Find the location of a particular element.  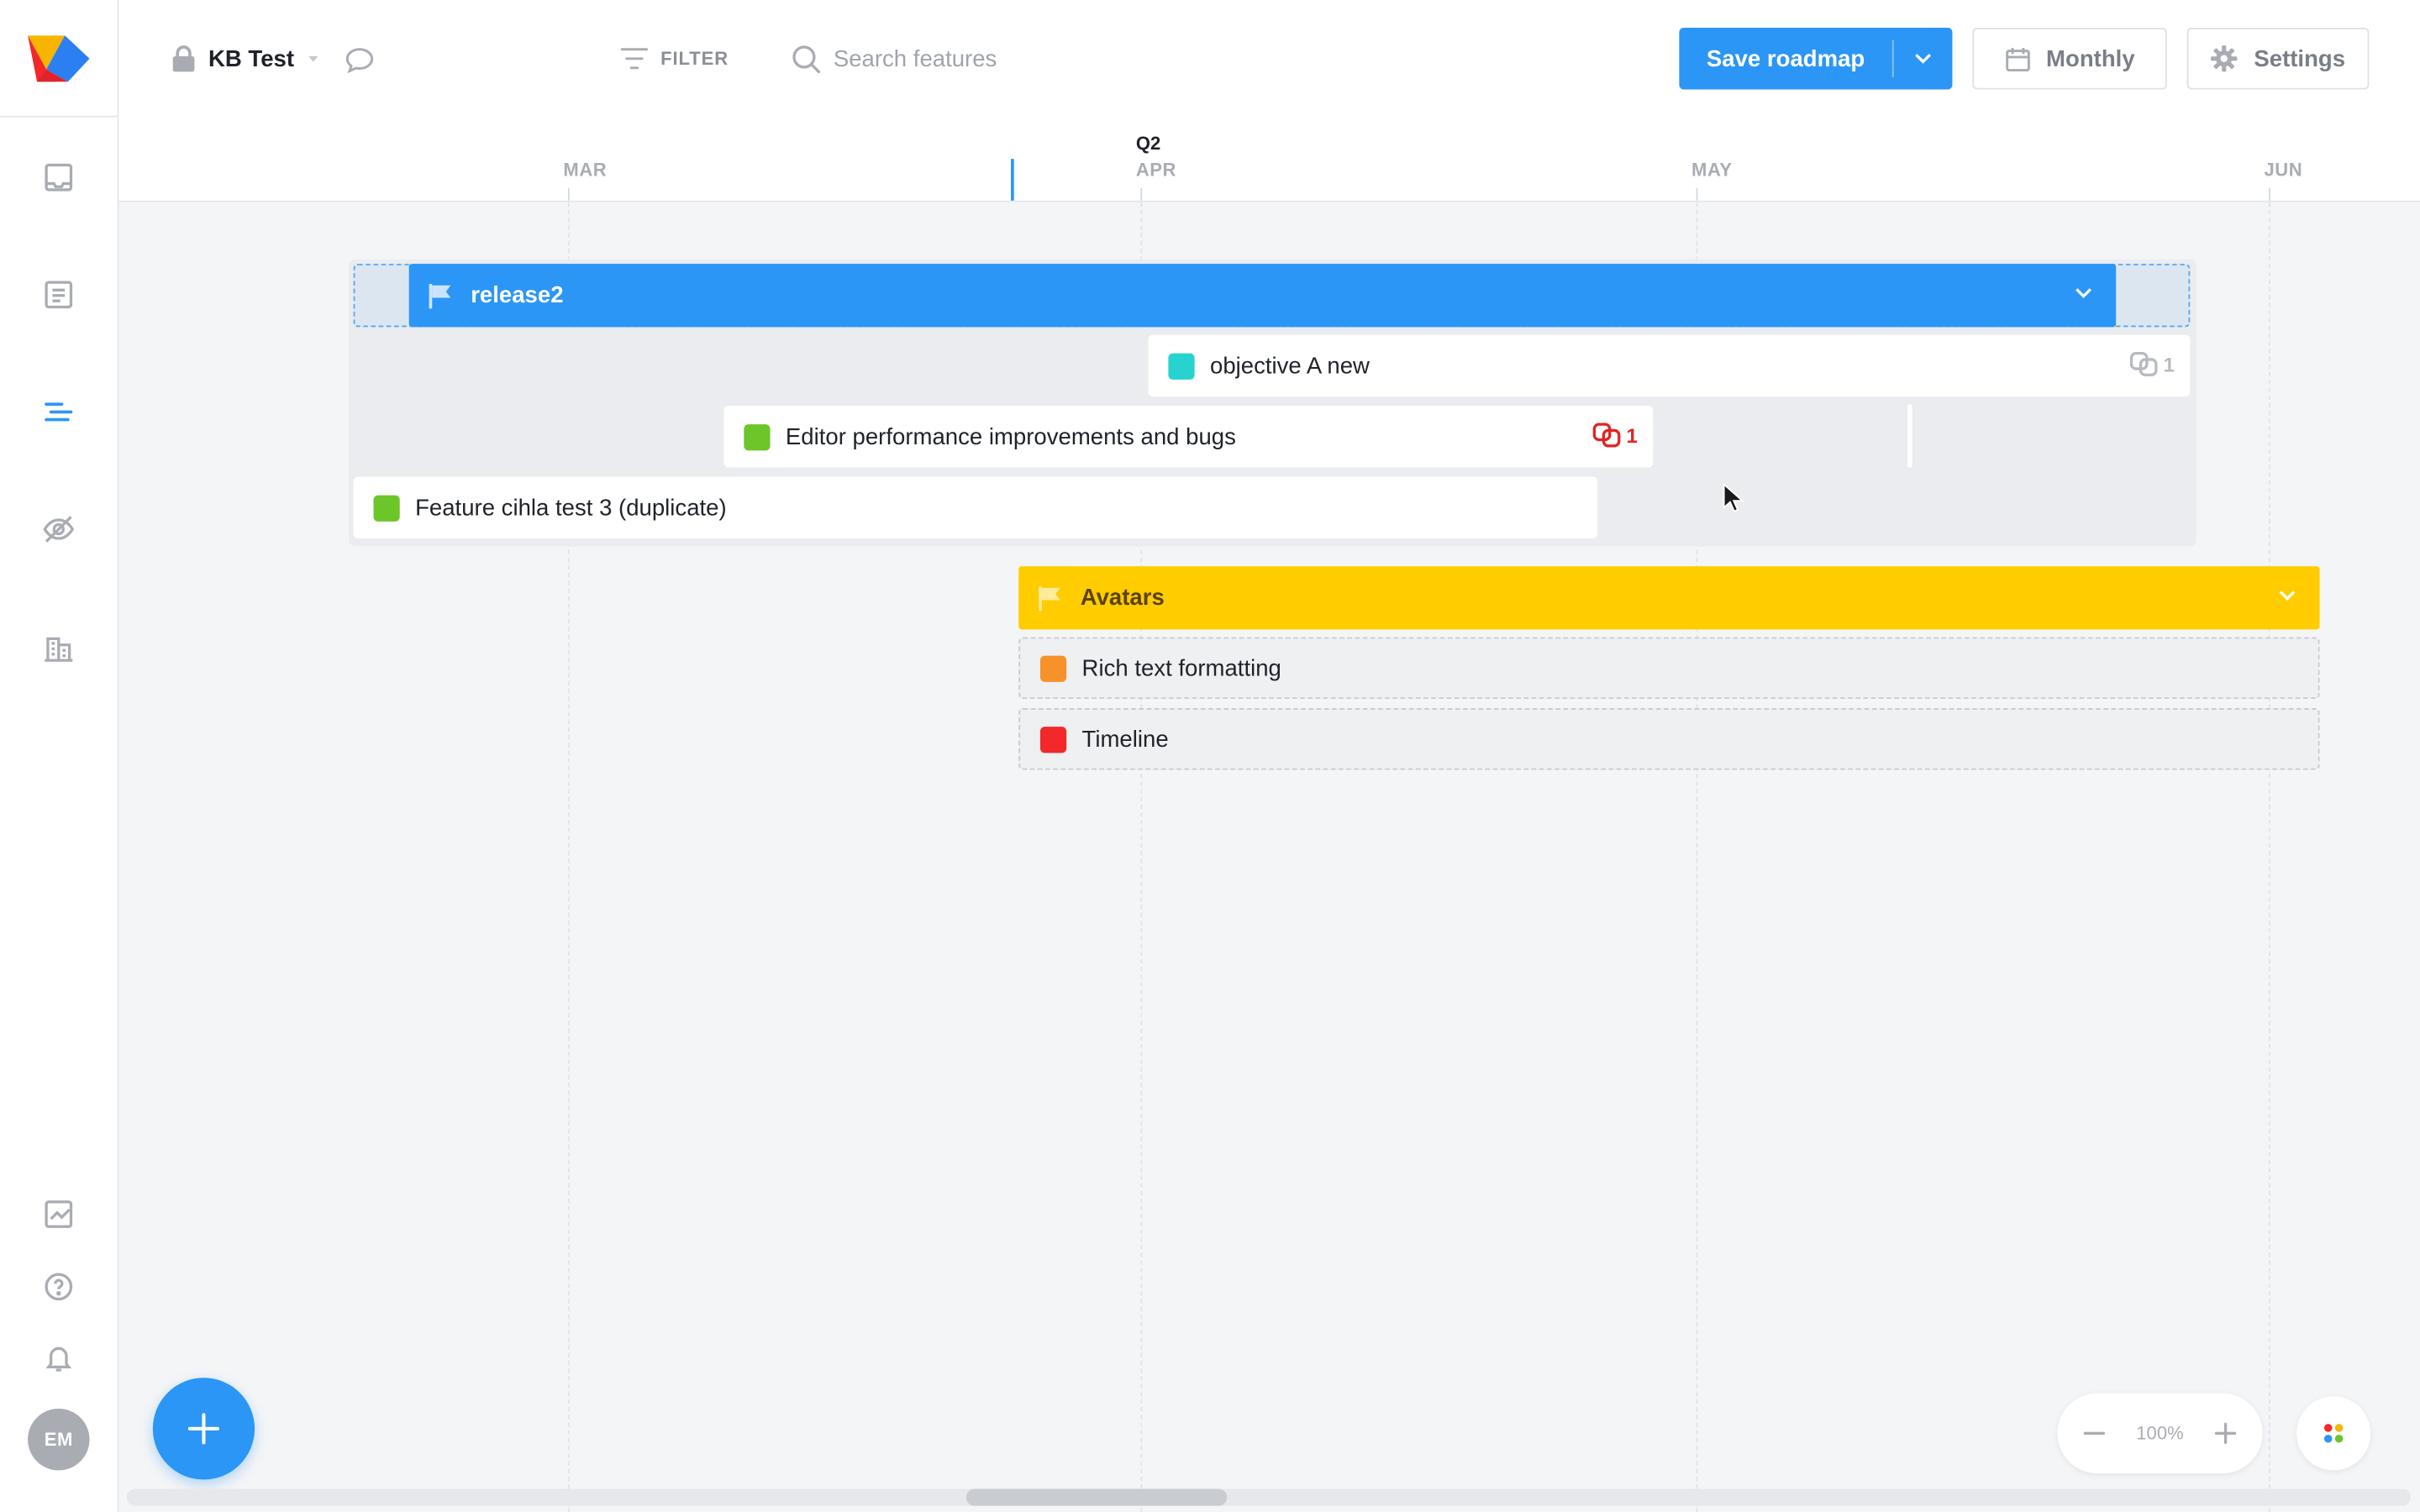

filter-button: FILTER is located at coordinates (674, 58).